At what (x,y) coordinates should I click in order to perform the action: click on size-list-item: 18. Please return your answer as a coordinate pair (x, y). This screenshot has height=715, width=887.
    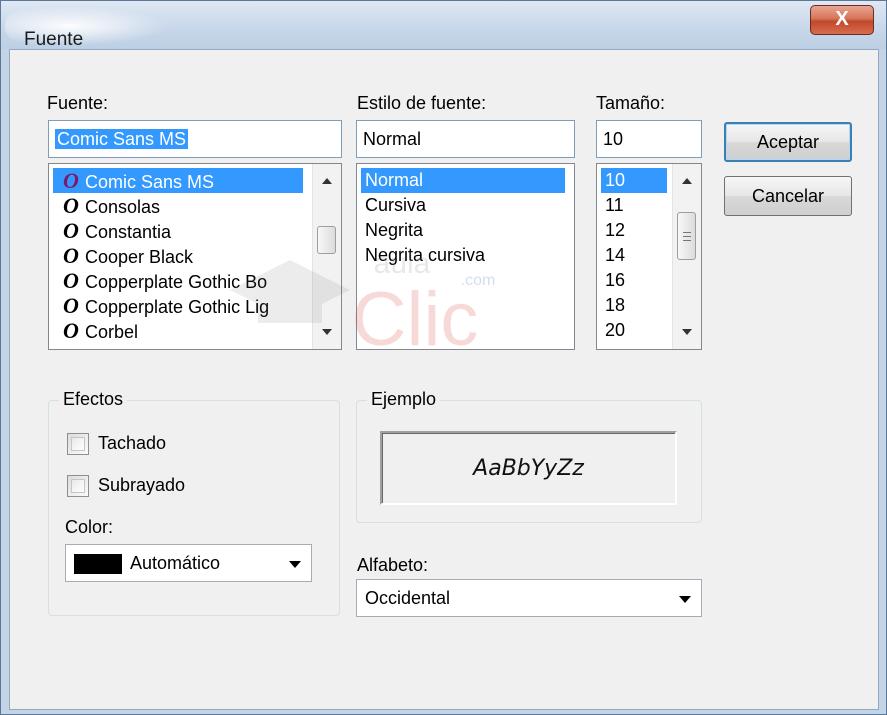
    Looking at the image, I should click on (634, 305).